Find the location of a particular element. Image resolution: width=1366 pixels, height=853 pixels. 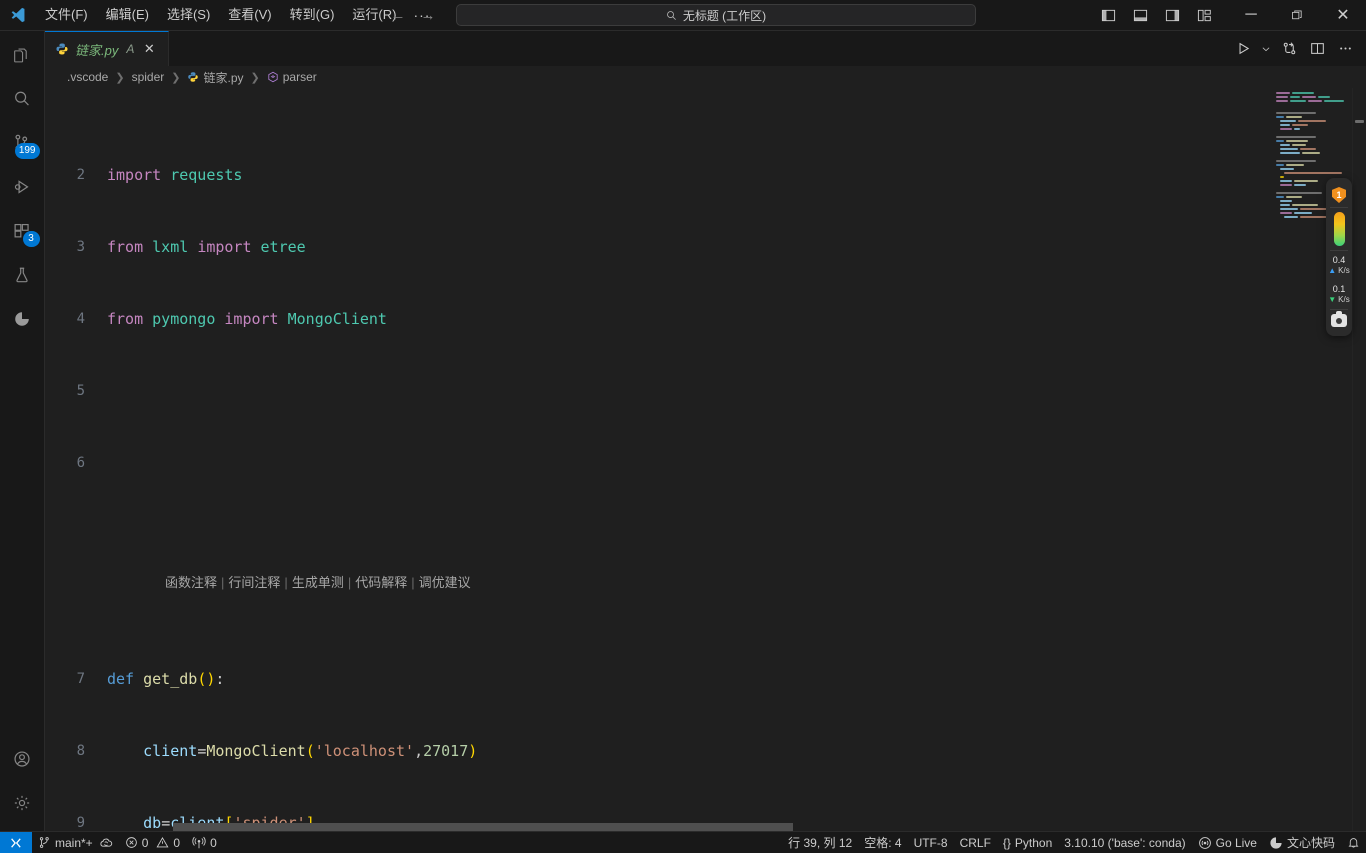

source-control-badge: 199 is located at coordinates (27, 151).